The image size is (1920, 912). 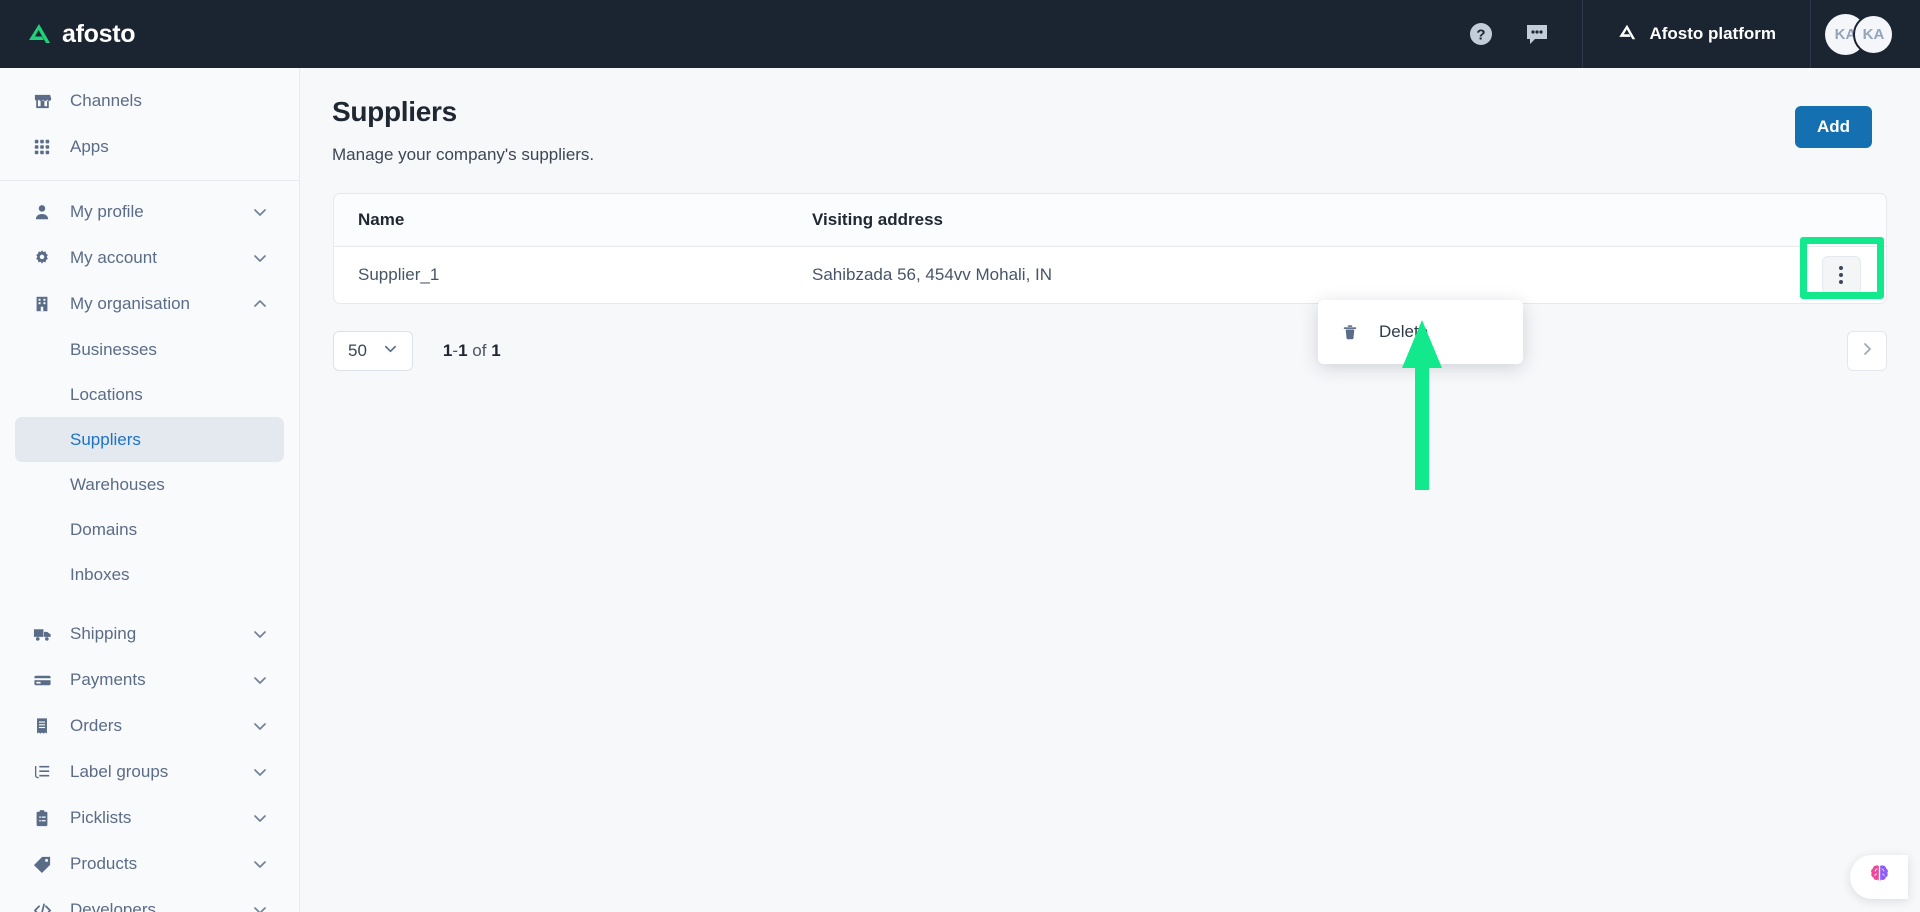 What do you see at coordinates (42, 147) in the screenshot?
I see `grid-icon` at bounding box center [42, 147].